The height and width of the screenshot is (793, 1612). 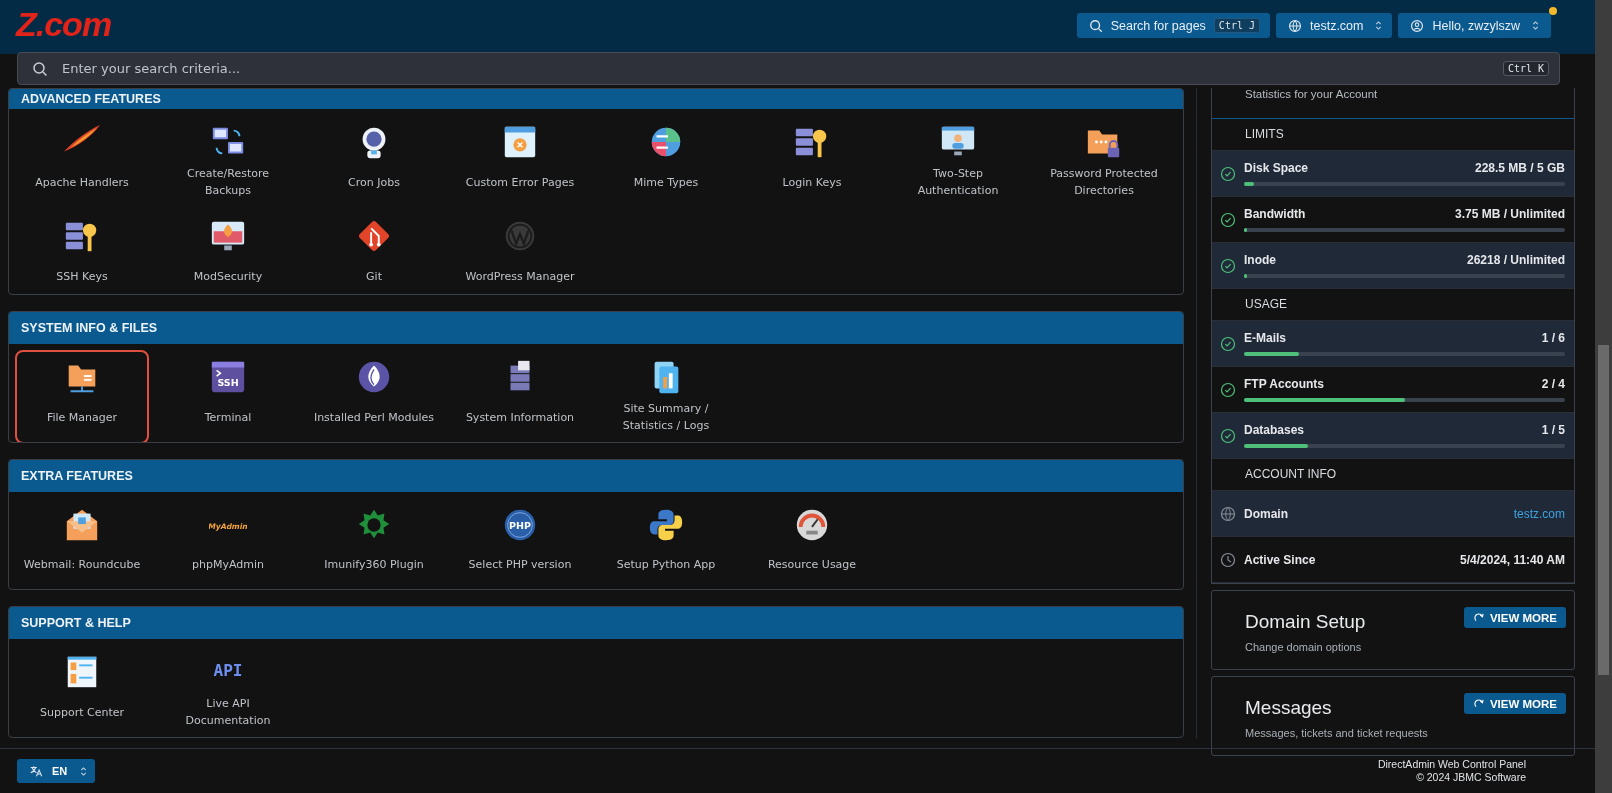 I want to click on stat-label: Domain, so click(x=1266, y=513).